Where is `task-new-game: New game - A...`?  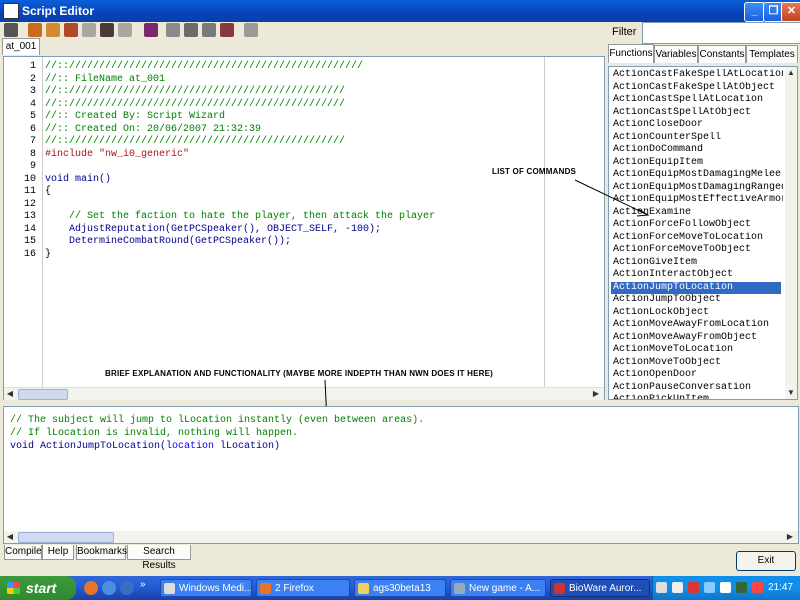 task-new-game: New game - A... is located at coordinates (498, 588).